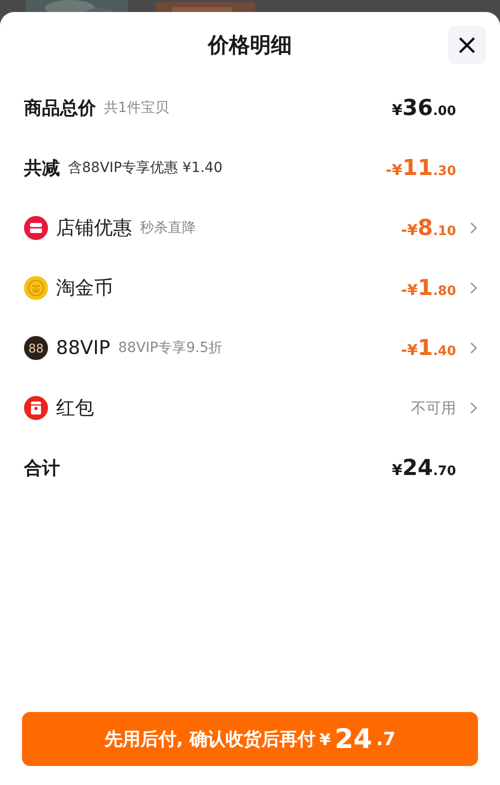  I want to click on row-label: 合计, so click(42, 468).